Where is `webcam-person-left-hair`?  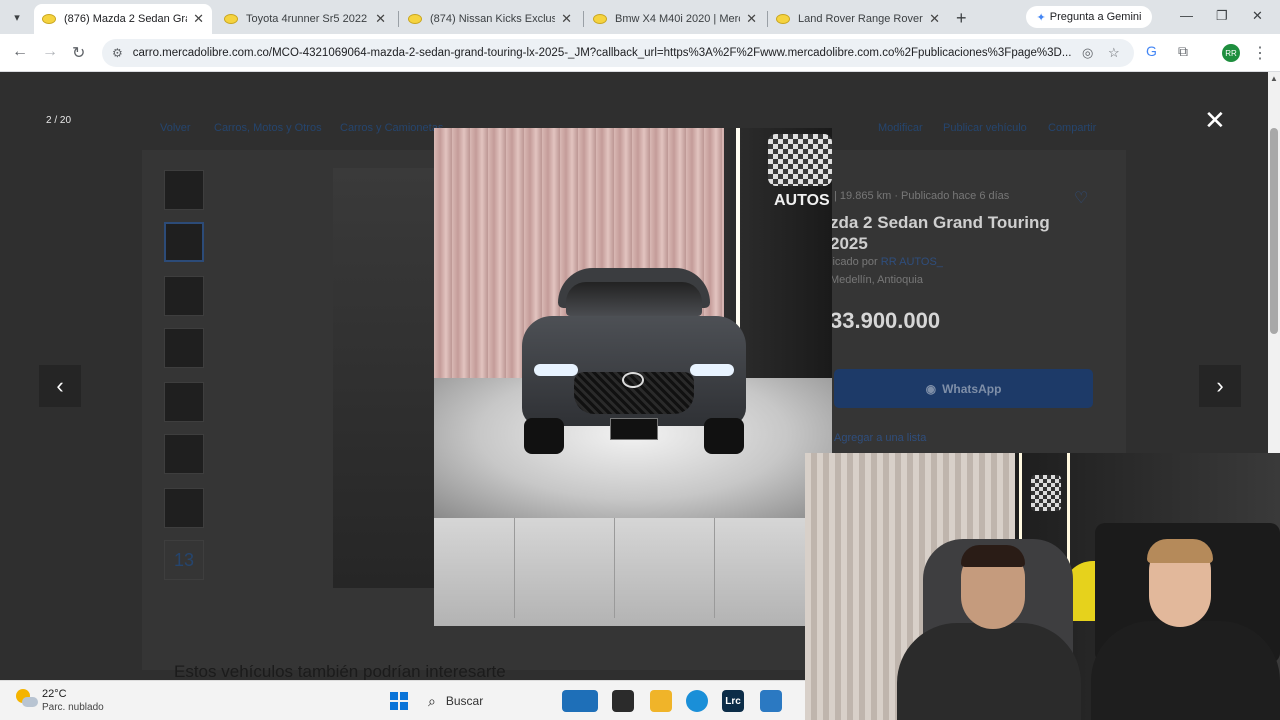
webcam-person-left-hair is located at coordinates (993, 556).